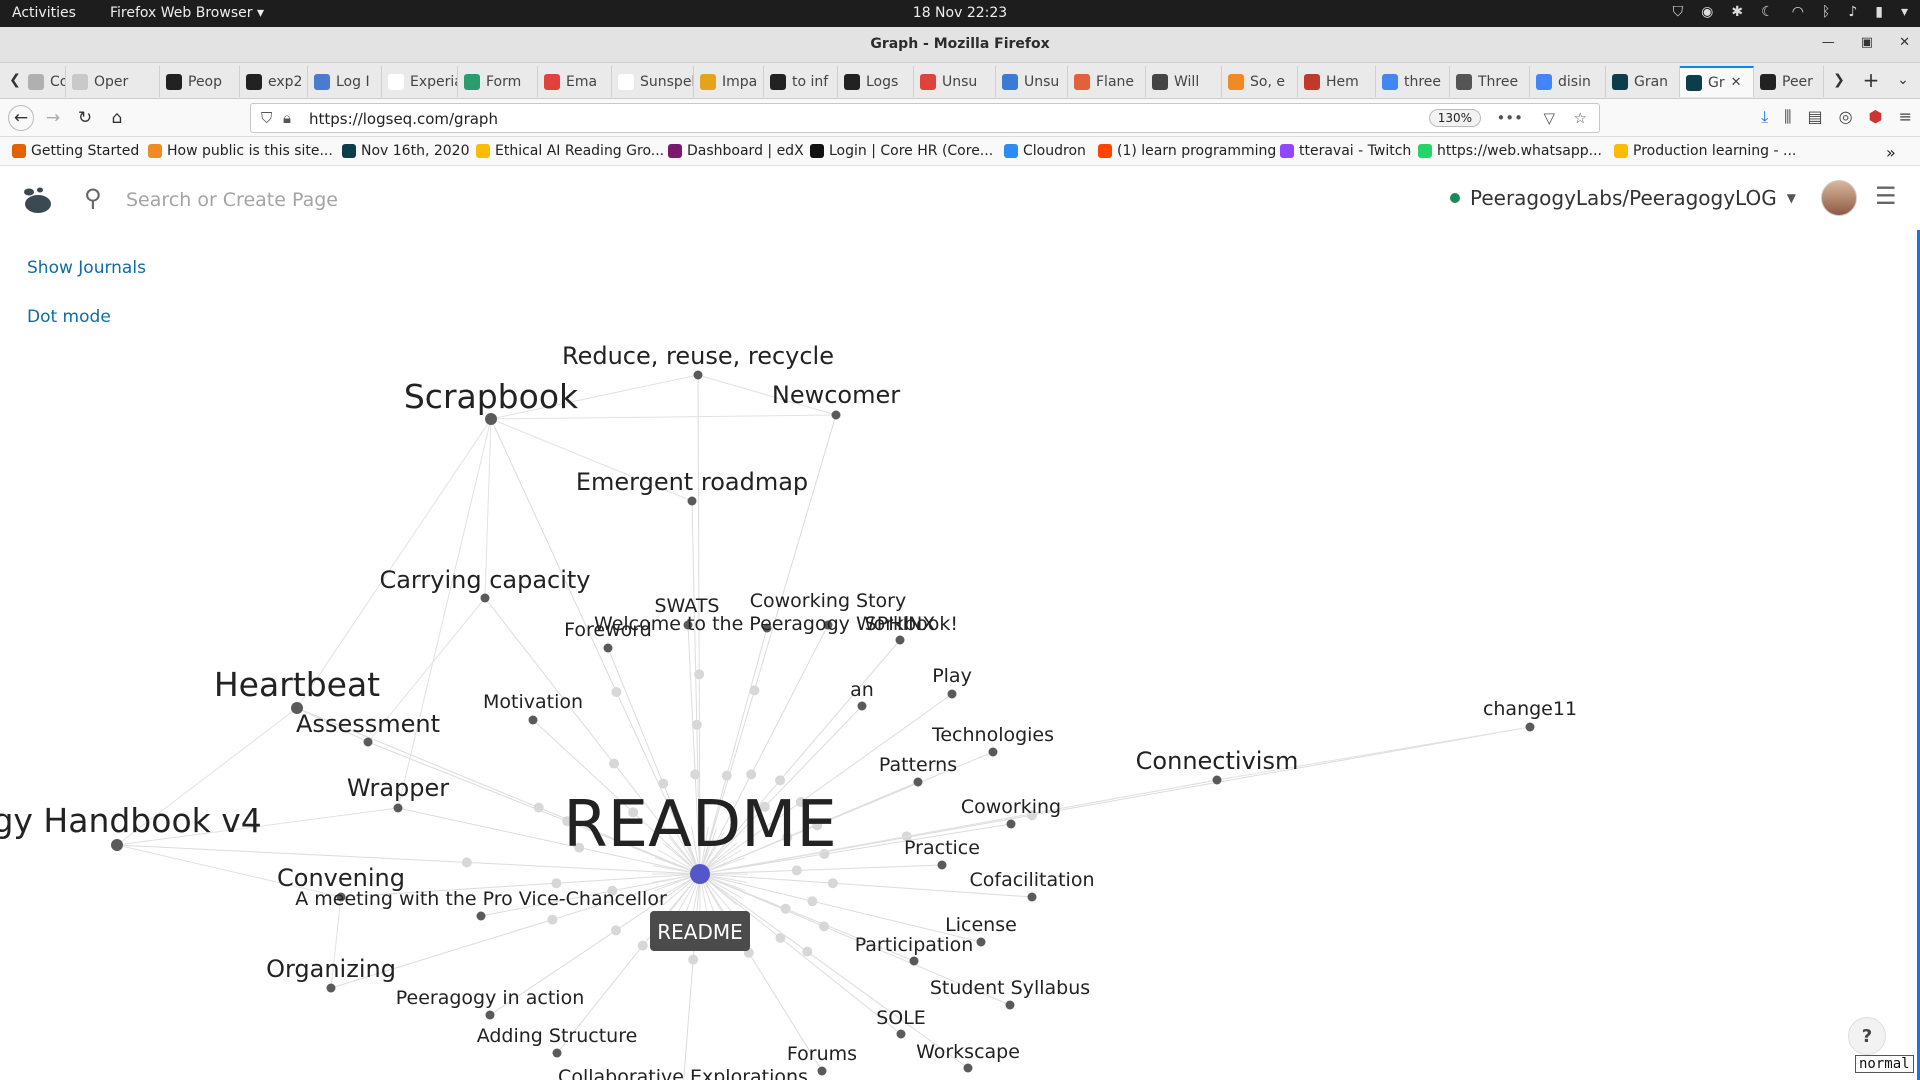  Describe the element at coordinates (1876, 117) in the screenshot. I see `adblock-icon: ⬢` at that location.